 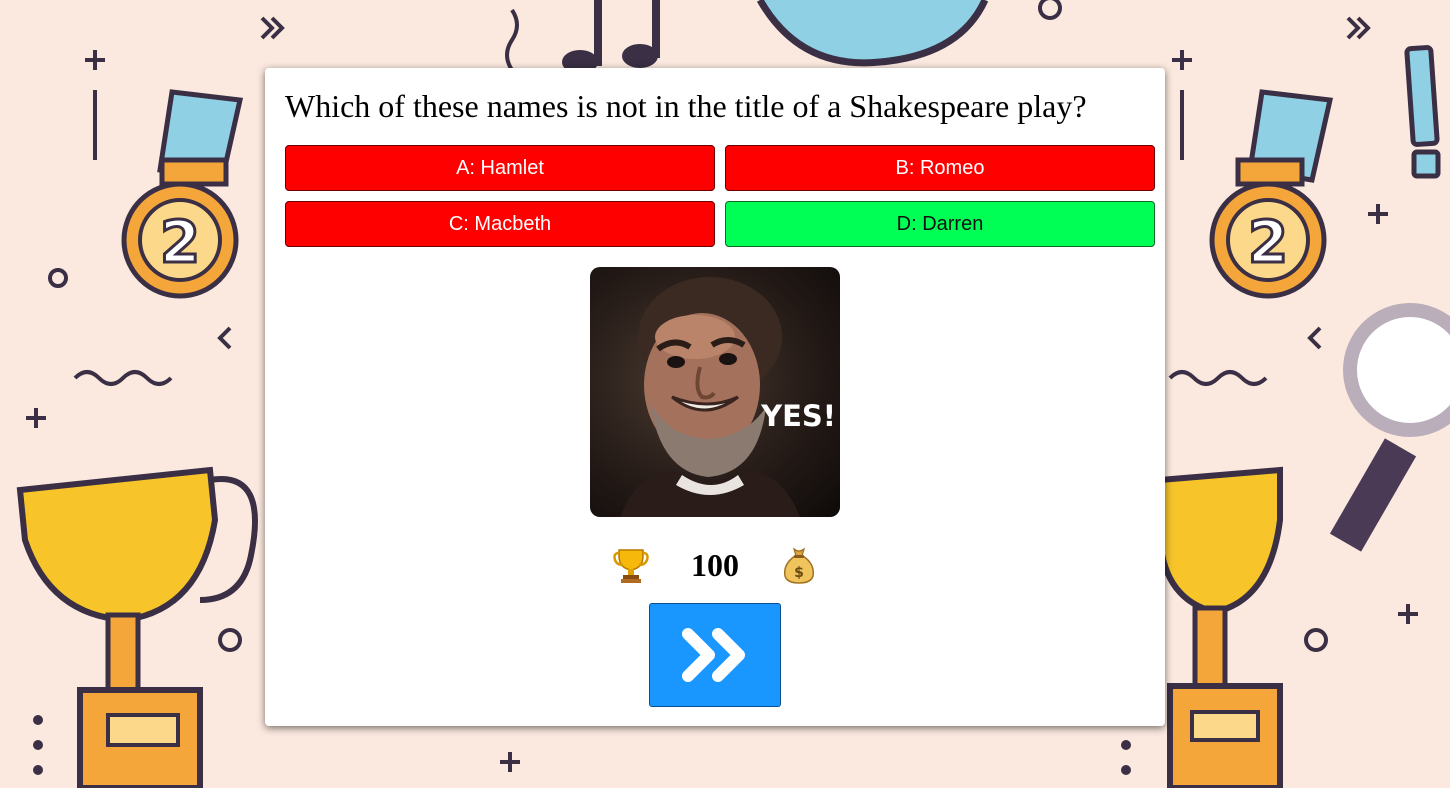 I want to click on answer-grid: A: Hamlet B: Romeo C: Macbeth D: Darren, so click(x=720, y=196).